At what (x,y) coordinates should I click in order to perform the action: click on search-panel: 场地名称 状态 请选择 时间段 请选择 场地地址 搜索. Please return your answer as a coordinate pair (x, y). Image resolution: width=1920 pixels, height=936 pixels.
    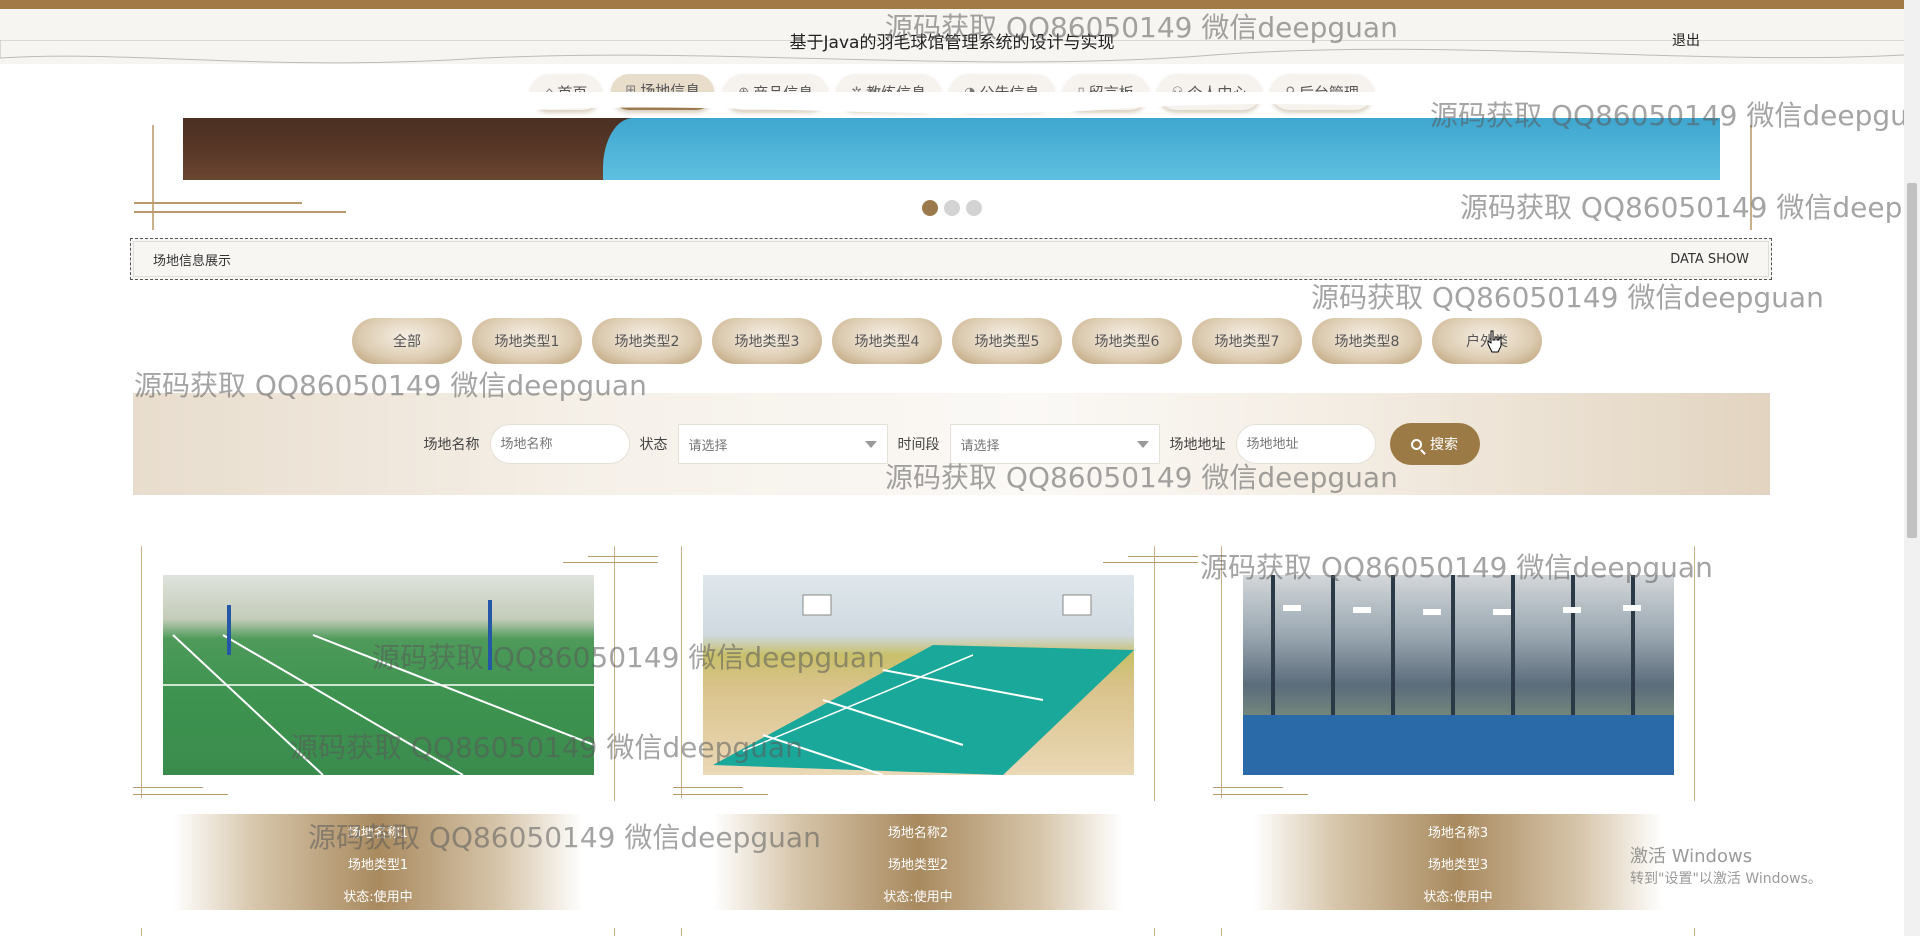
    Looking at the image, I should click on (951, 444).